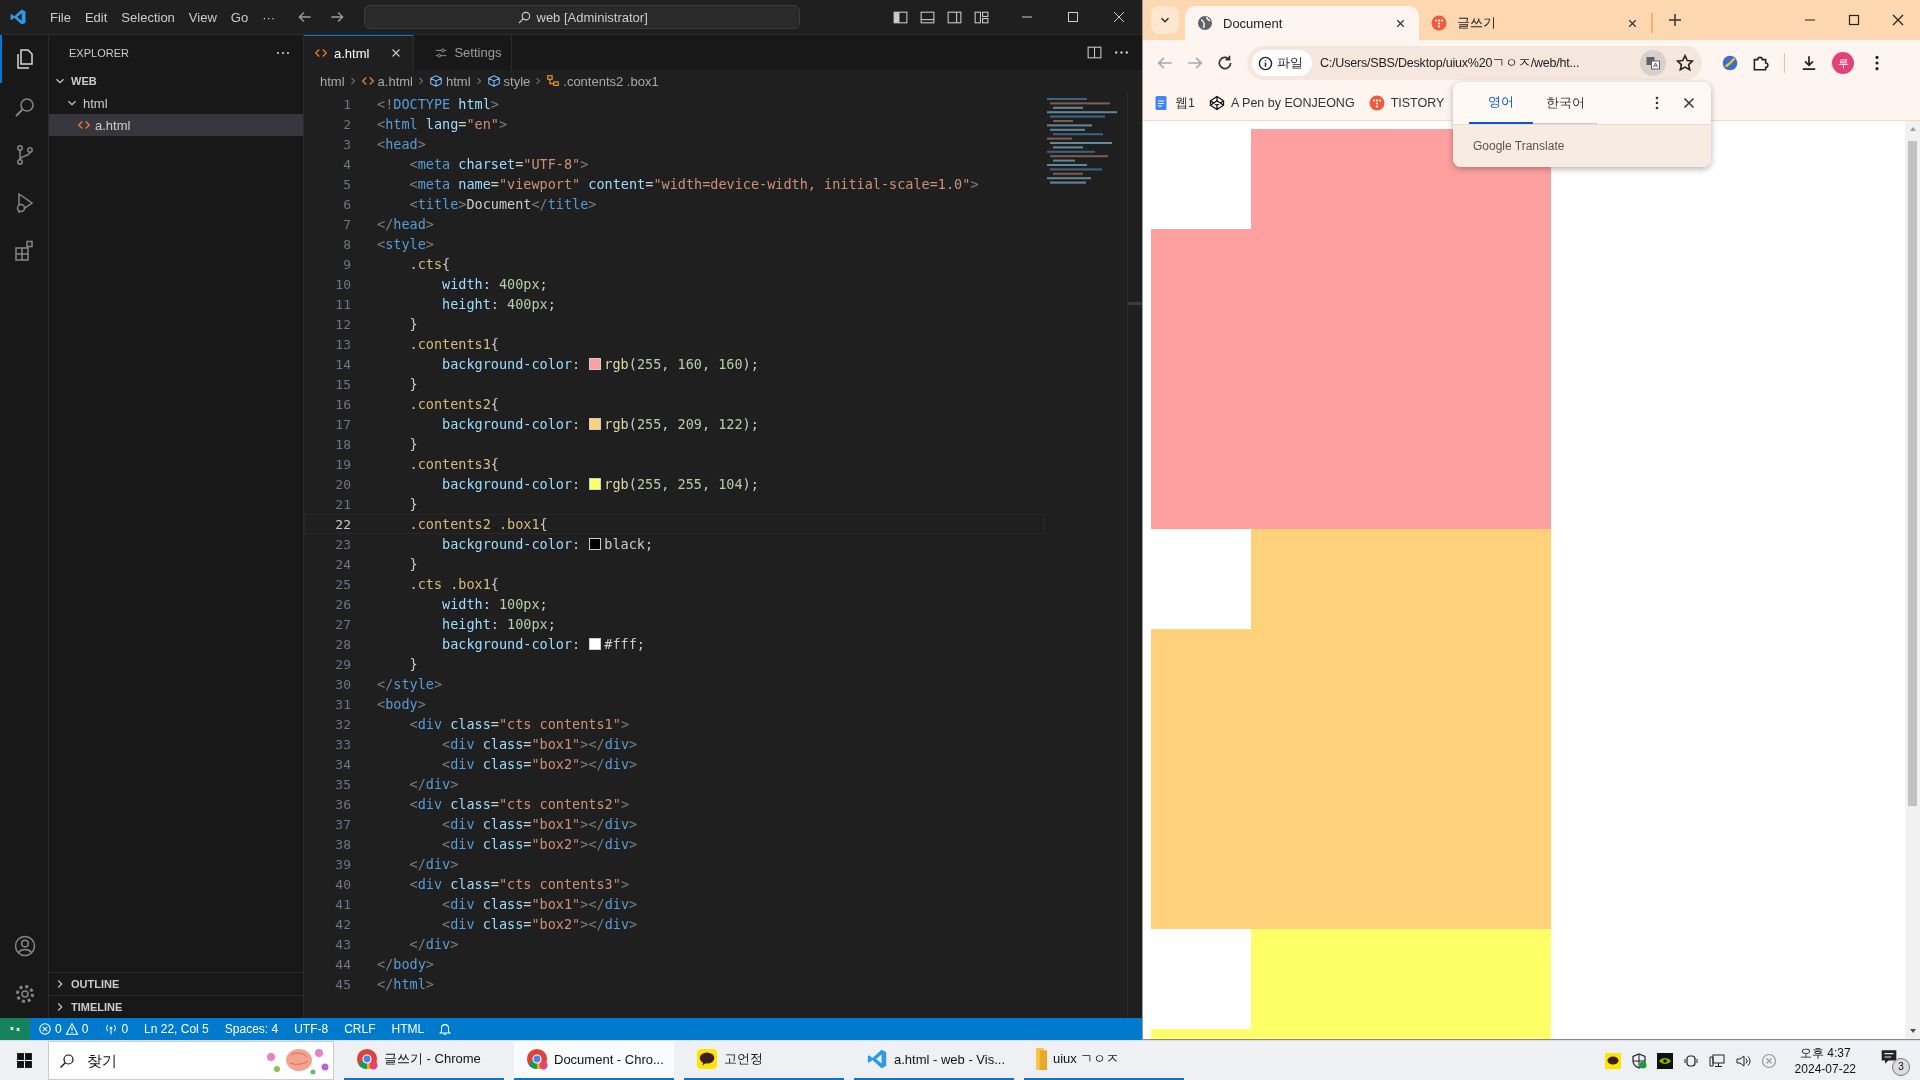  I want to click on status-item: CRLF, so click(360, 1029).